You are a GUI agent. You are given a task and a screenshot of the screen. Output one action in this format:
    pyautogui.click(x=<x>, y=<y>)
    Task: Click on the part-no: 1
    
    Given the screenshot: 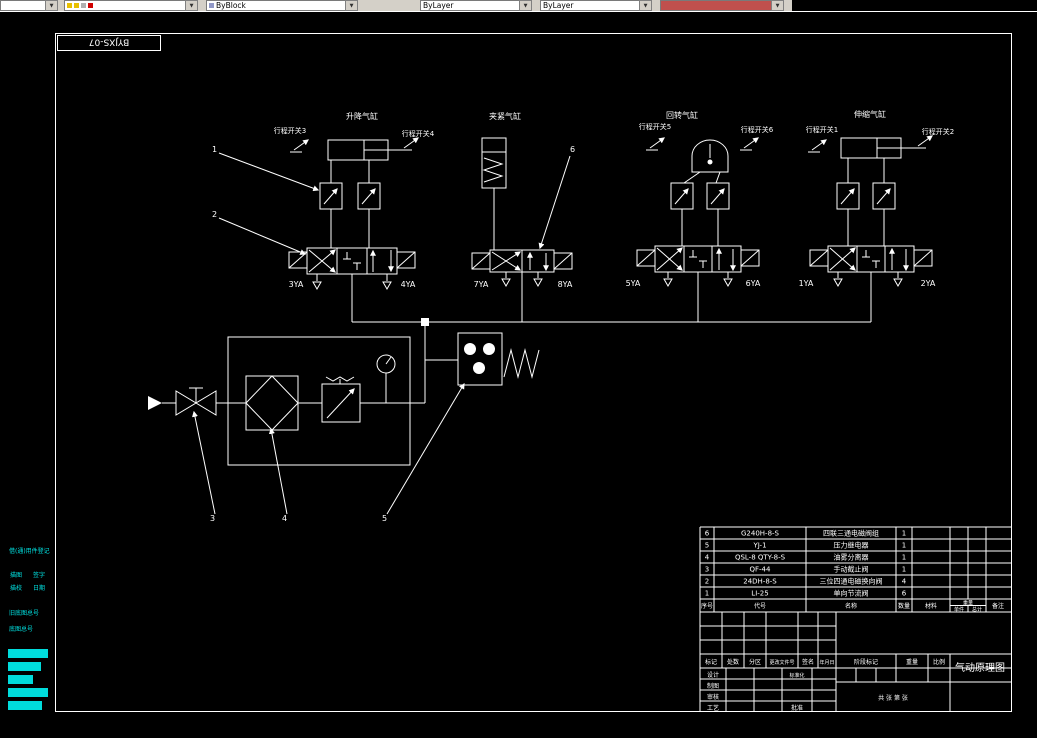 What is the action you would take?
    pyautogui.click(x=707, y=594)
    